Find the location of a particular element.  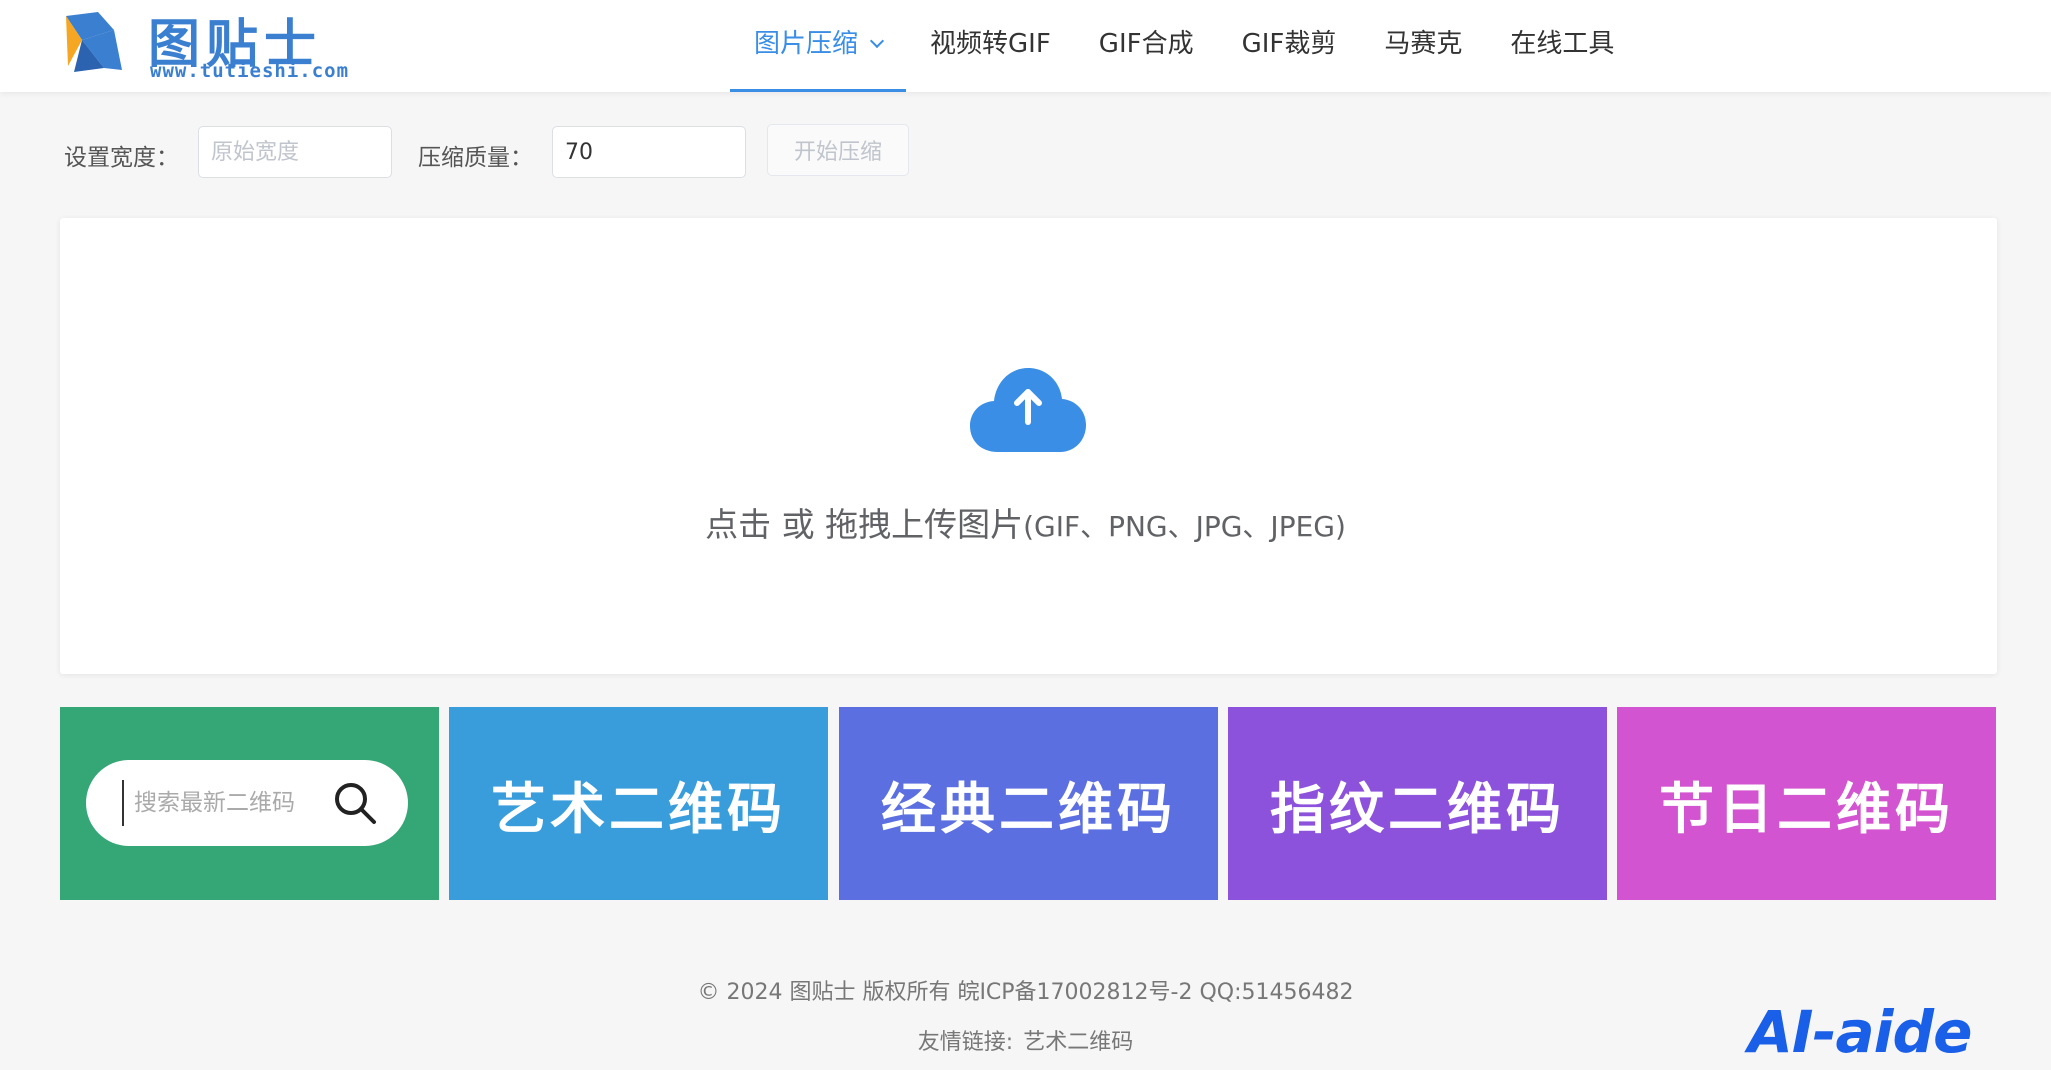

tile-art-qr: 艺术二维码 is located at coordinates (638, 803).